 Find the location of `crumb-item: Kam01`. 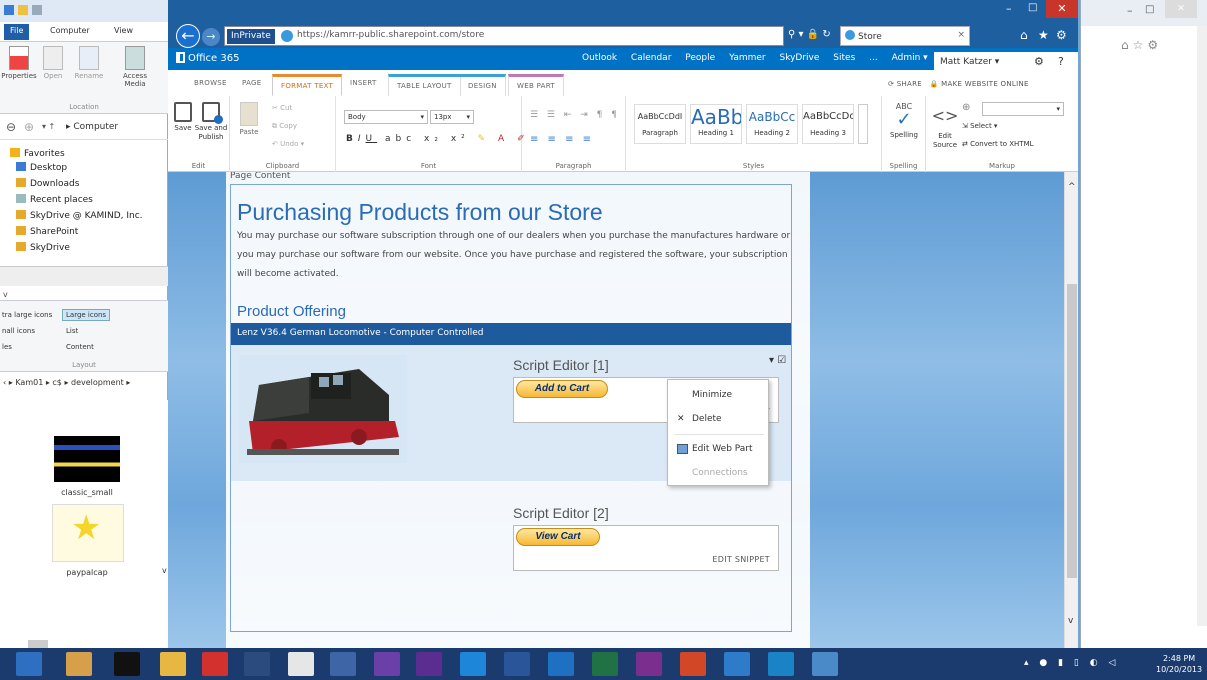

crumb-item: Kam01 is located at coordinates (29, 382).